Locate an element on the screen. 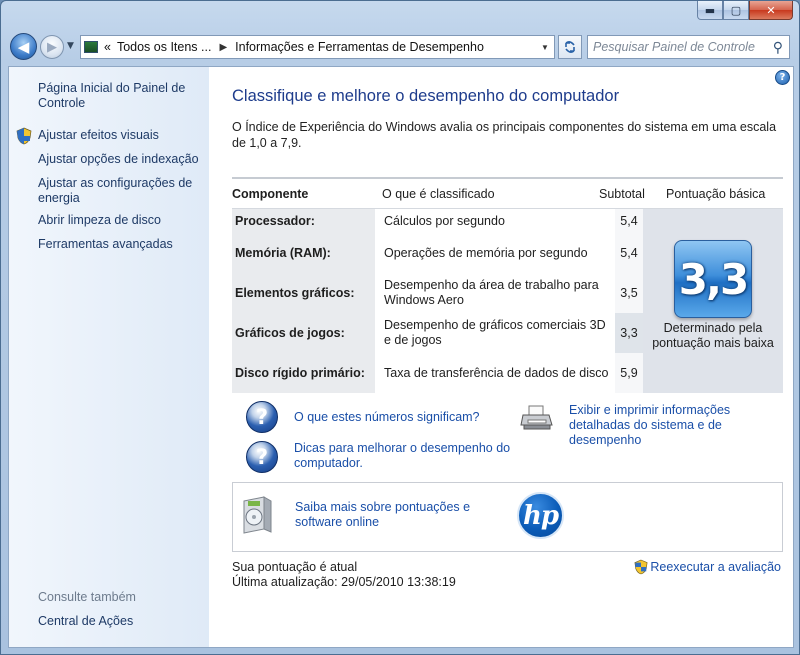  forward-button: ▶ is located at coordinates (52, 47).